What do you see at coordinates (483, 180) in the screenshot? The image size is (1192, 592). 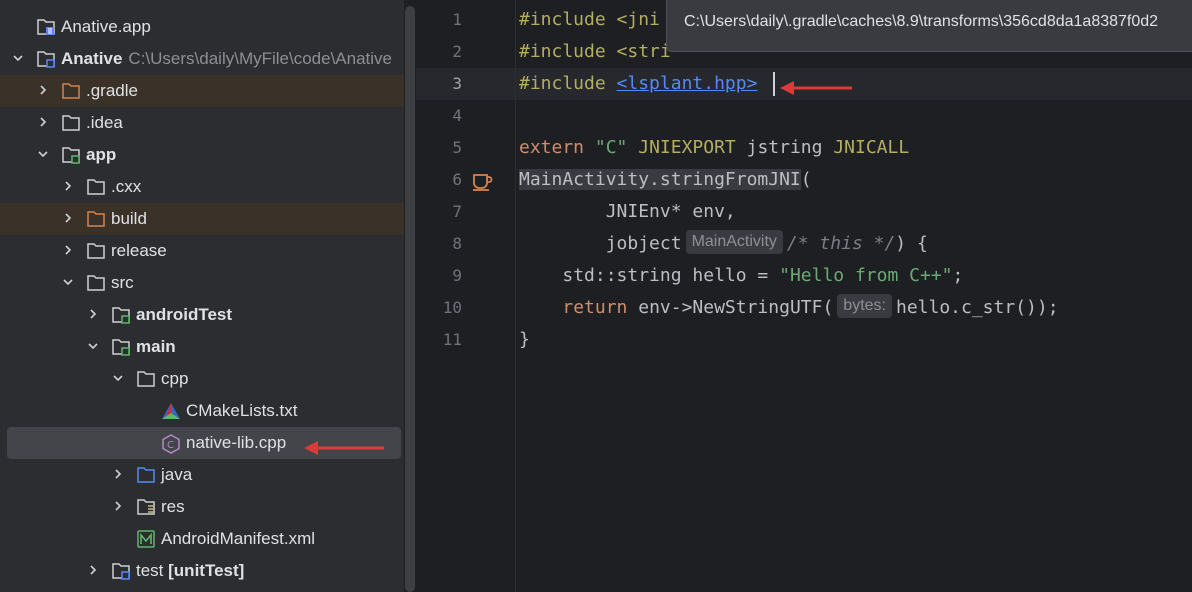 I see `jni-implementation-gutter-icon` at bounding box center [483, 180].